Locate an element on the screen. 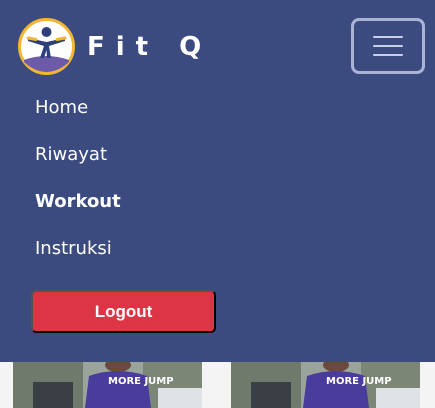 This screenshot has width=435, height=408. workout-photo-1: MORE JUMP is located at coordinates (107, 385).